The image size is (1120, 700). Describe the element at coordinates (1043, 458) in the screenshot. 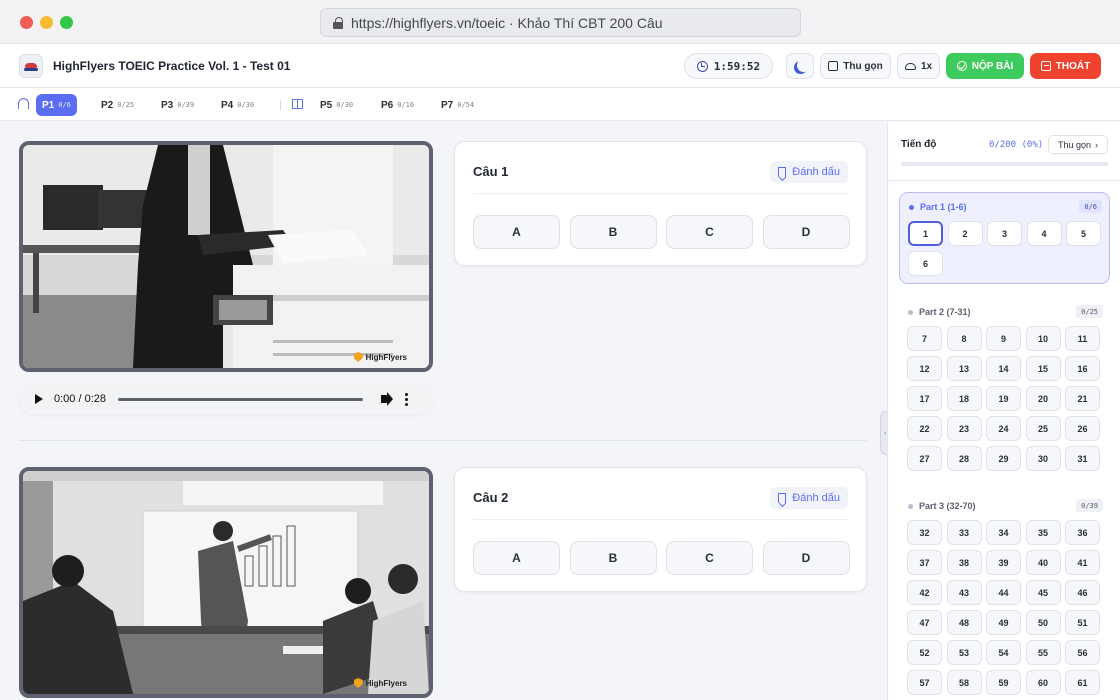

I see `question-number-30: 30` at that location.